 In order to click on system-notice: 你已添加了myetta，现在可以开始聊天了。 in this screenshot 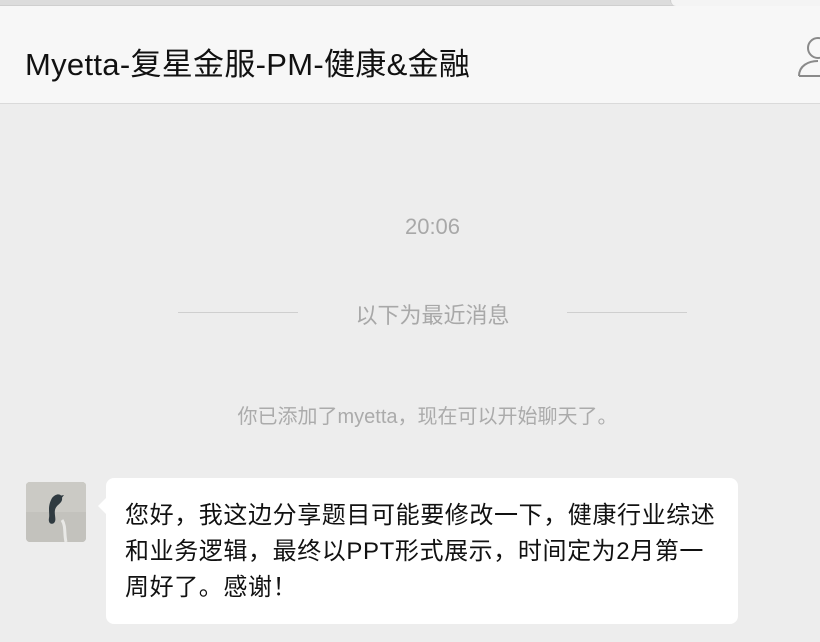, I will do `click(427, 417)`.